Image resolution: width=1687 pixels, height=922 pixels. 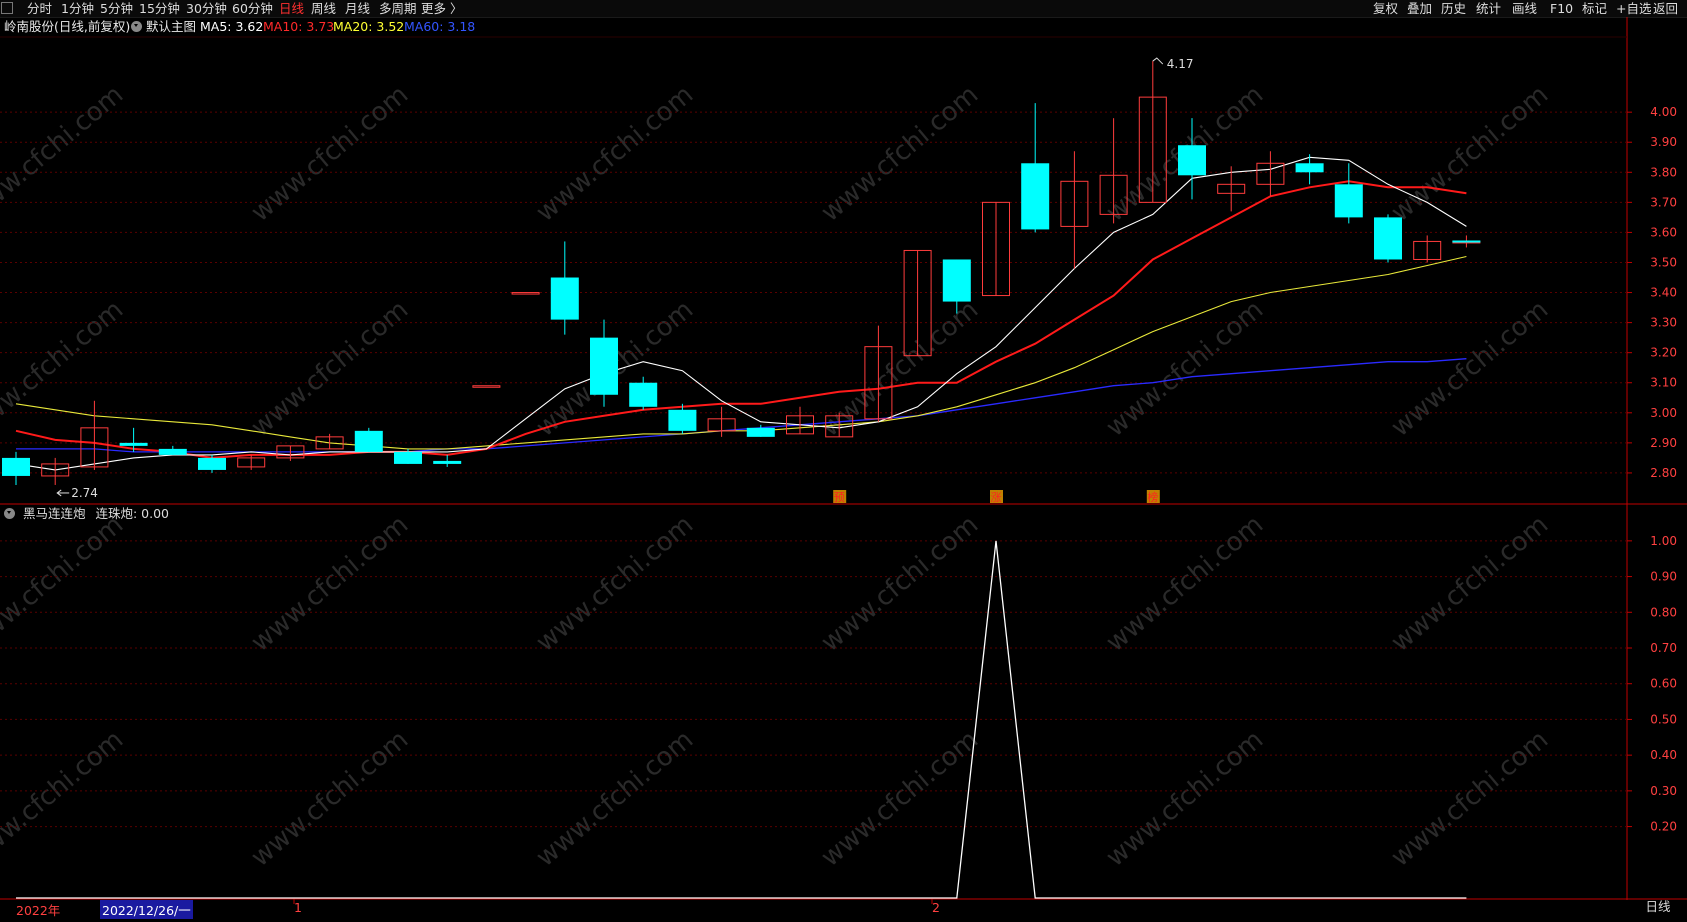 I want to click on y-tick-label: 3.20, so click(x=1663, y=353).